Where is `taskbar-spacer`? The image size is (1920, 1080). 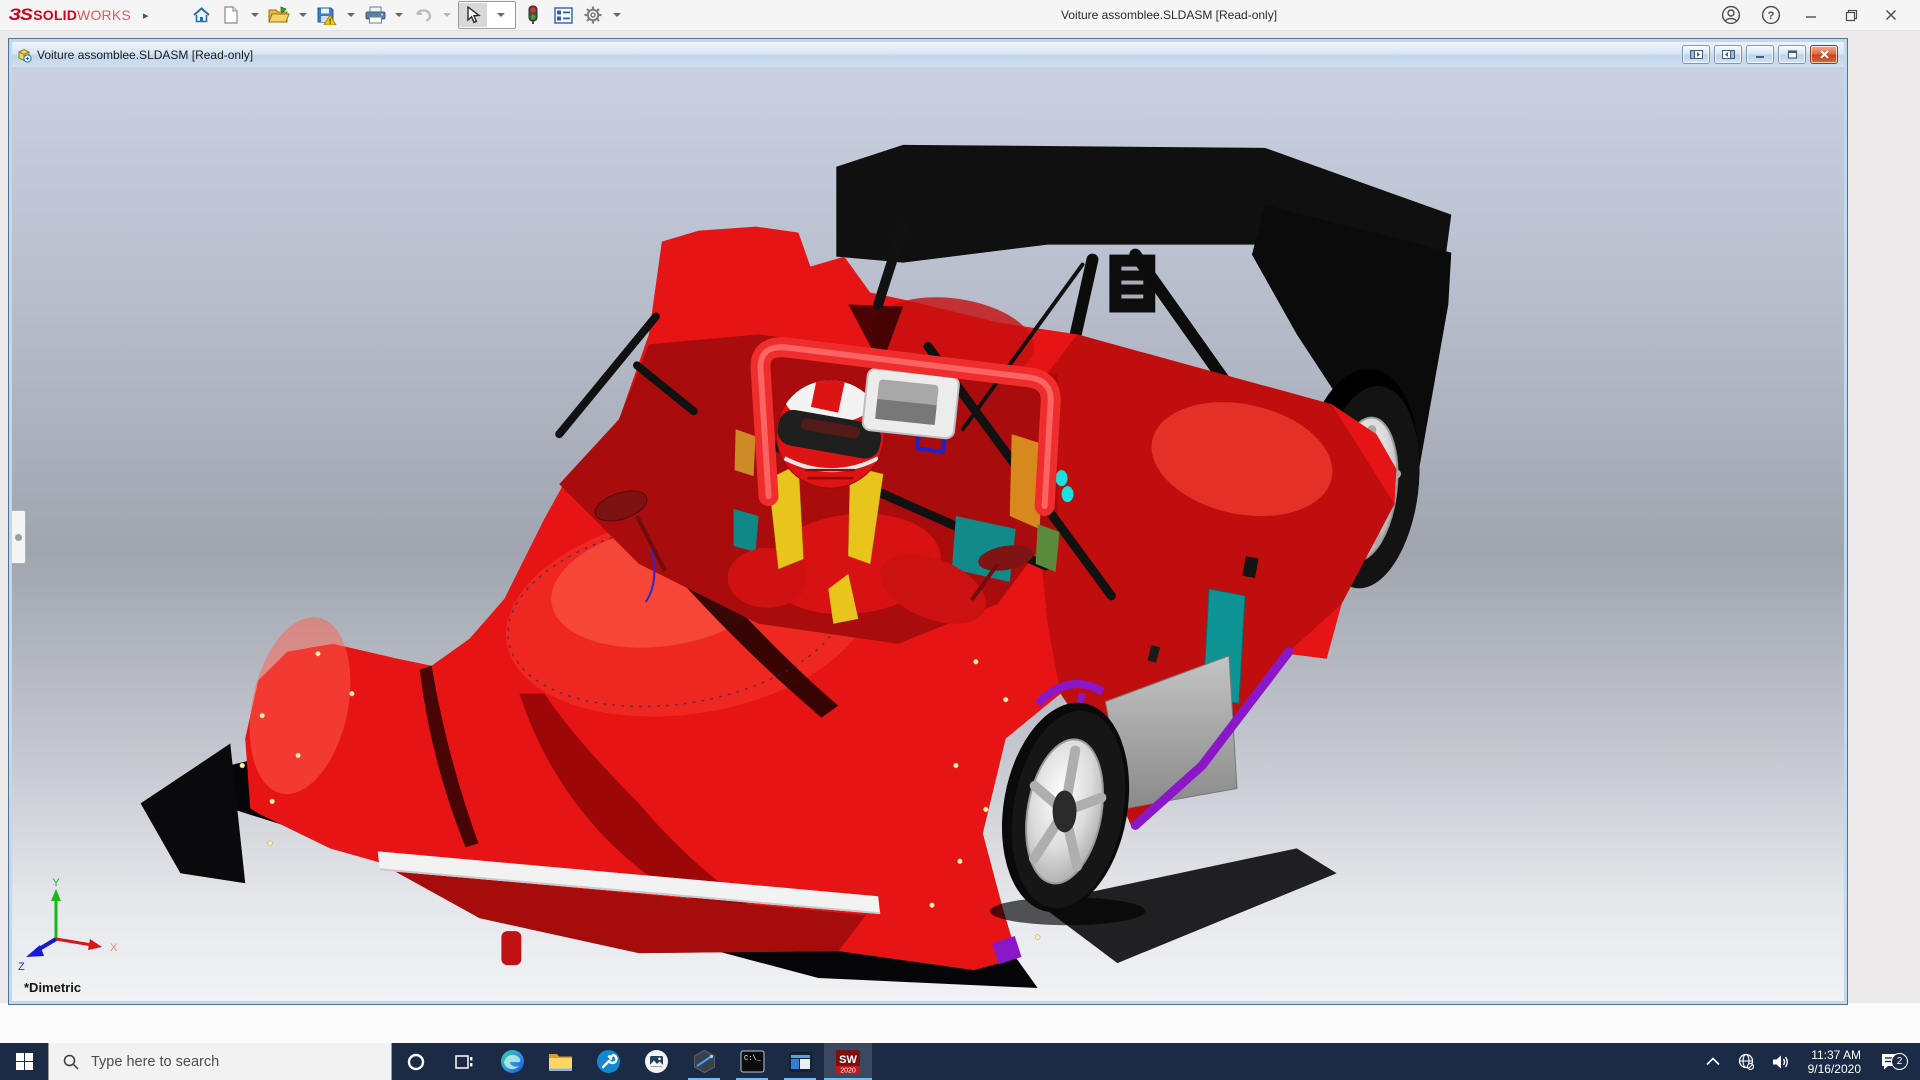
taskbar-spacer is located at coordinates (1287, 1061).